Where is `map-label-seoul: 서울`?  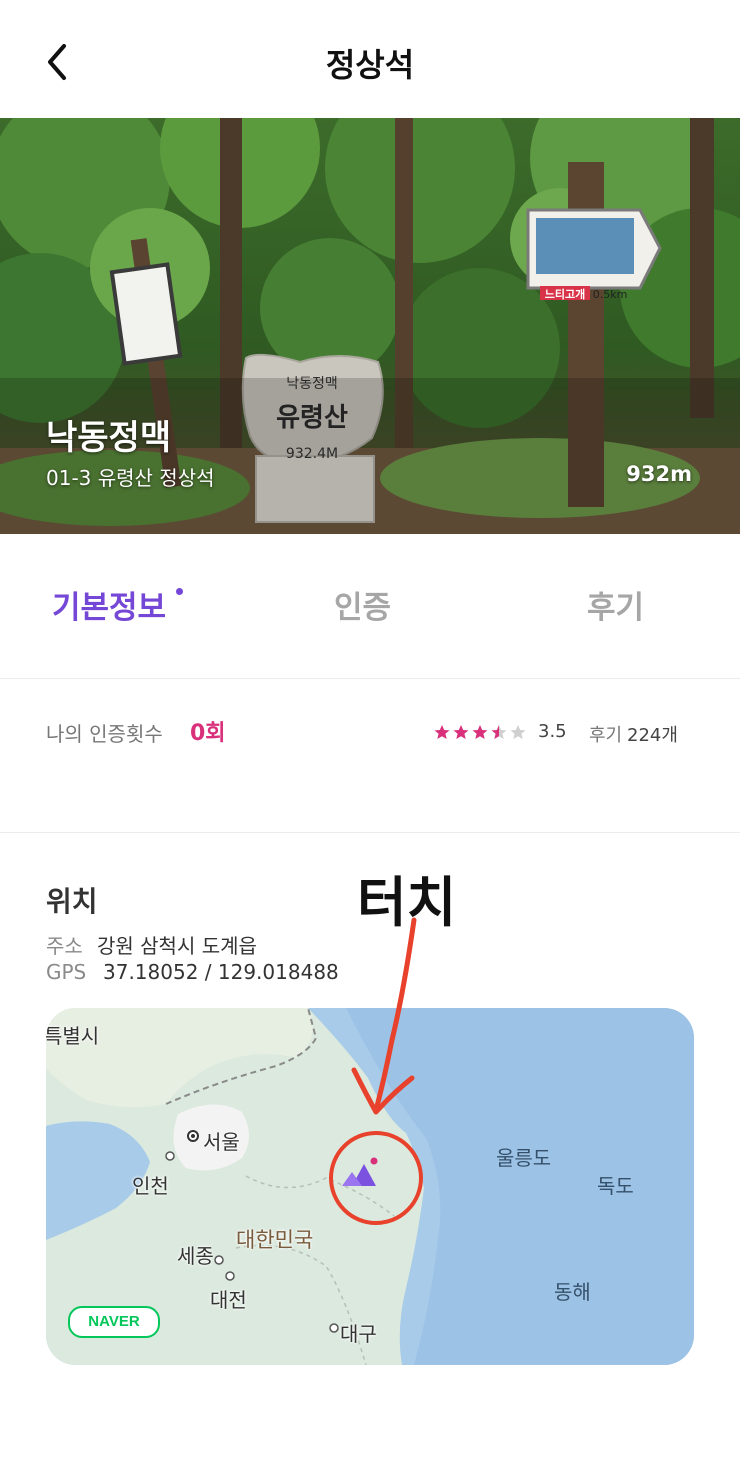 map-label-seoul: 서울 is located at coordinates (221, 1142).